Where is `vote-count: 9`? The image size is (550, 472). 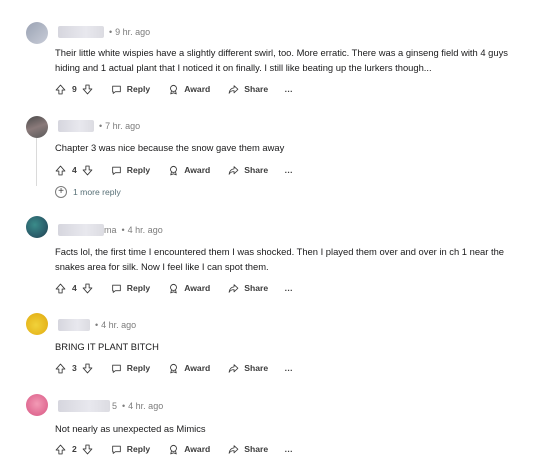
vote-count: 9 is located at coordinates (74, 89).